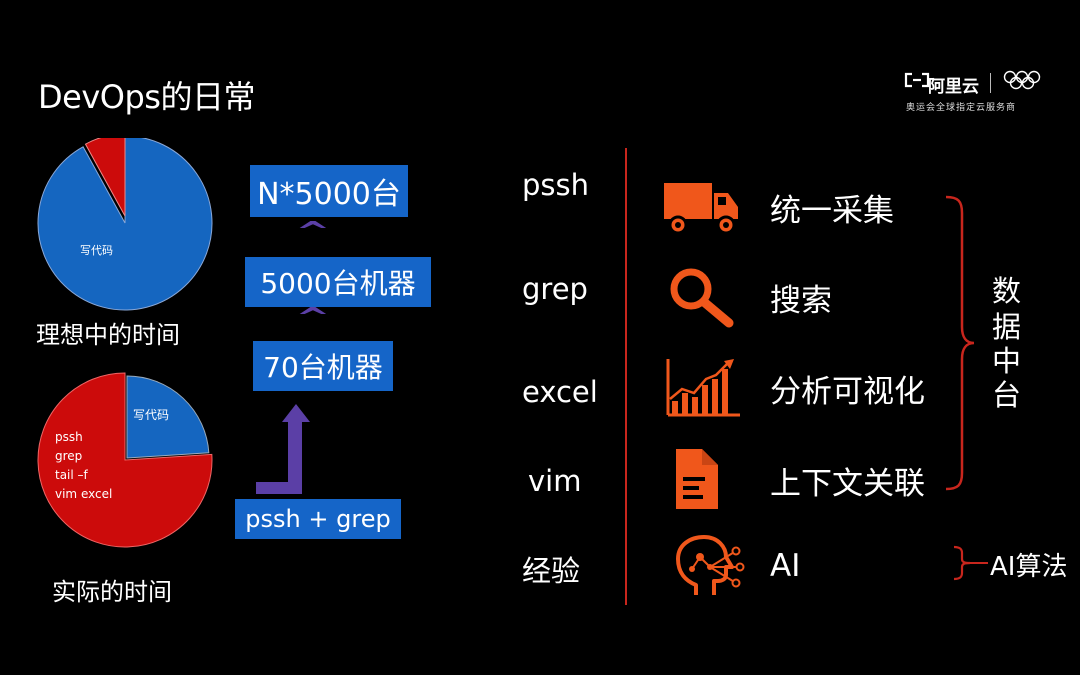 The image size is (1080, 675). I want to click on group-label-char: 台, so click(1007, 395).